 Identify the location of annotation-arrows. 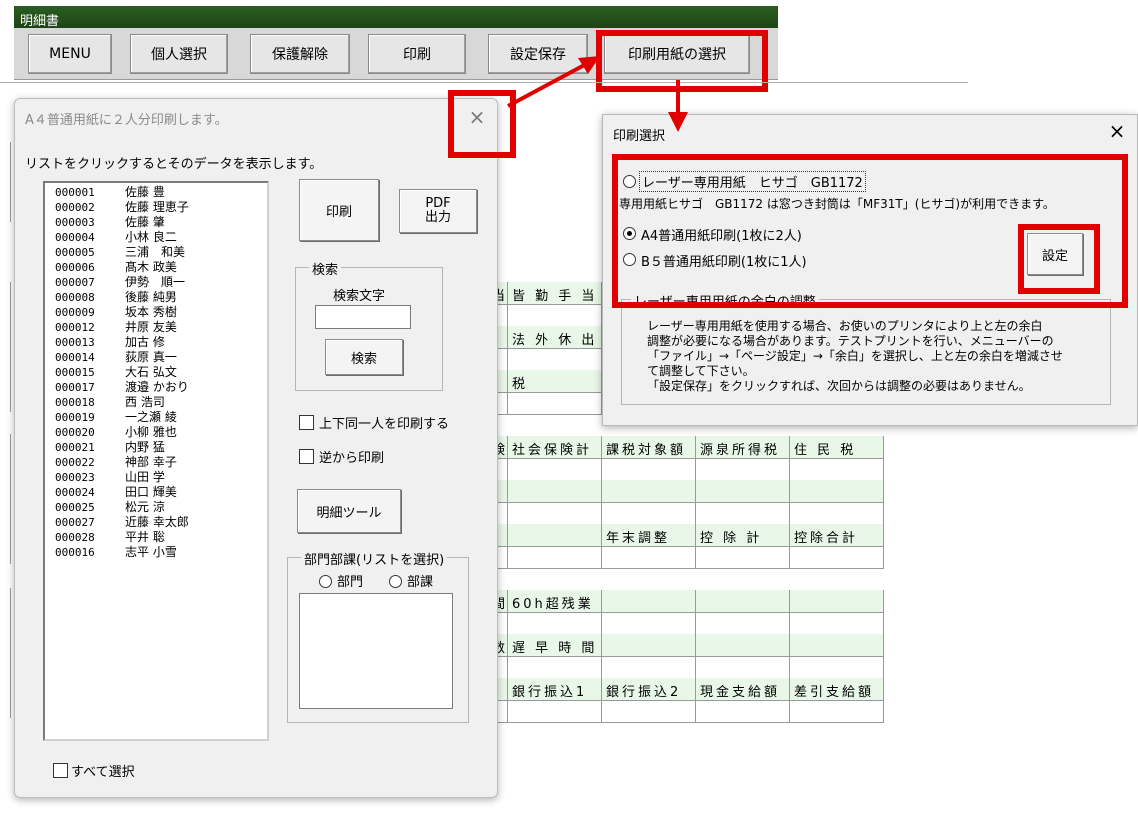
(597, 94).